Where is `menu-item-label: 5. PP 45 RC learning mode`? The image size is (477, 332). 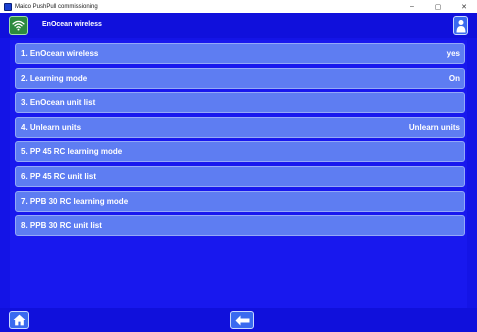 menu-item-label: 5. PP 45 RC learning mode is located at coordinates (72, 152).